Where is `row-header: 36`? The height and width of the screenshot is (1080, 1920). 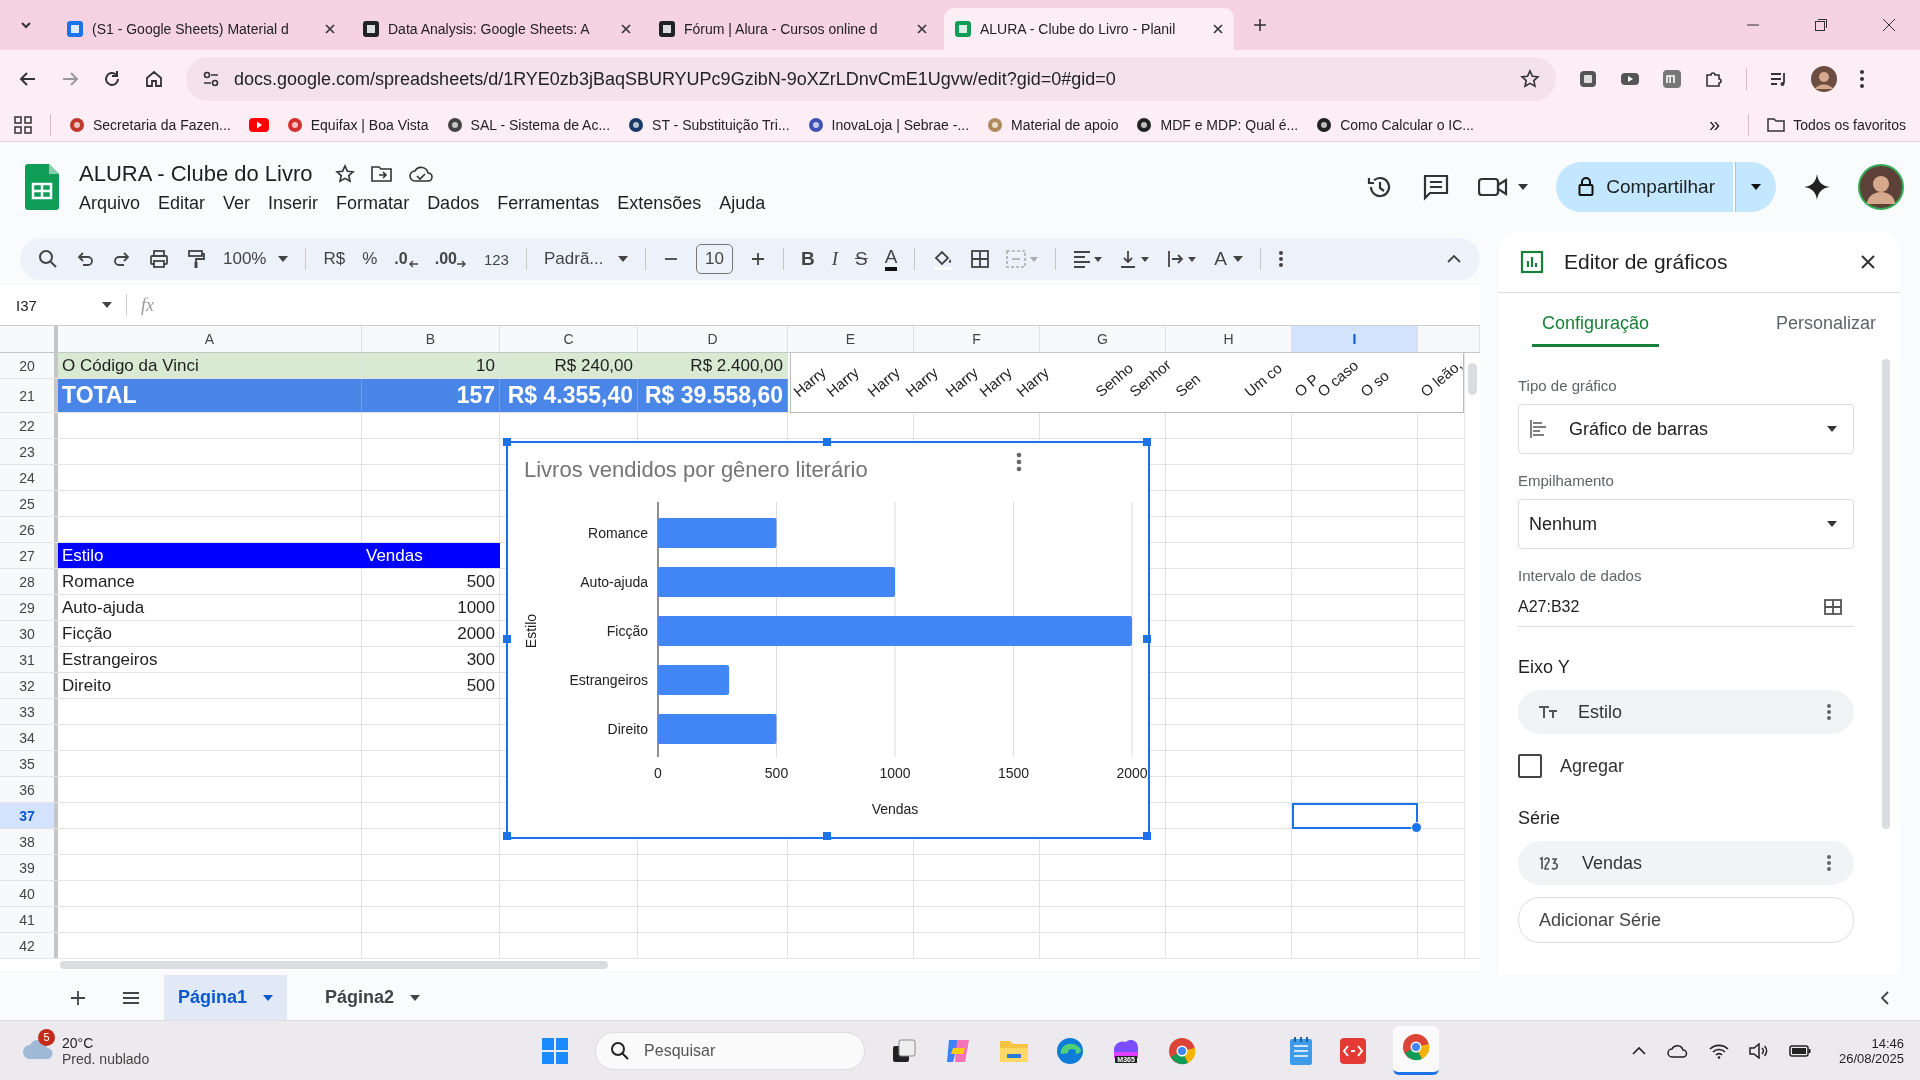 row-header: 36 is located at coordinates (29, 789).